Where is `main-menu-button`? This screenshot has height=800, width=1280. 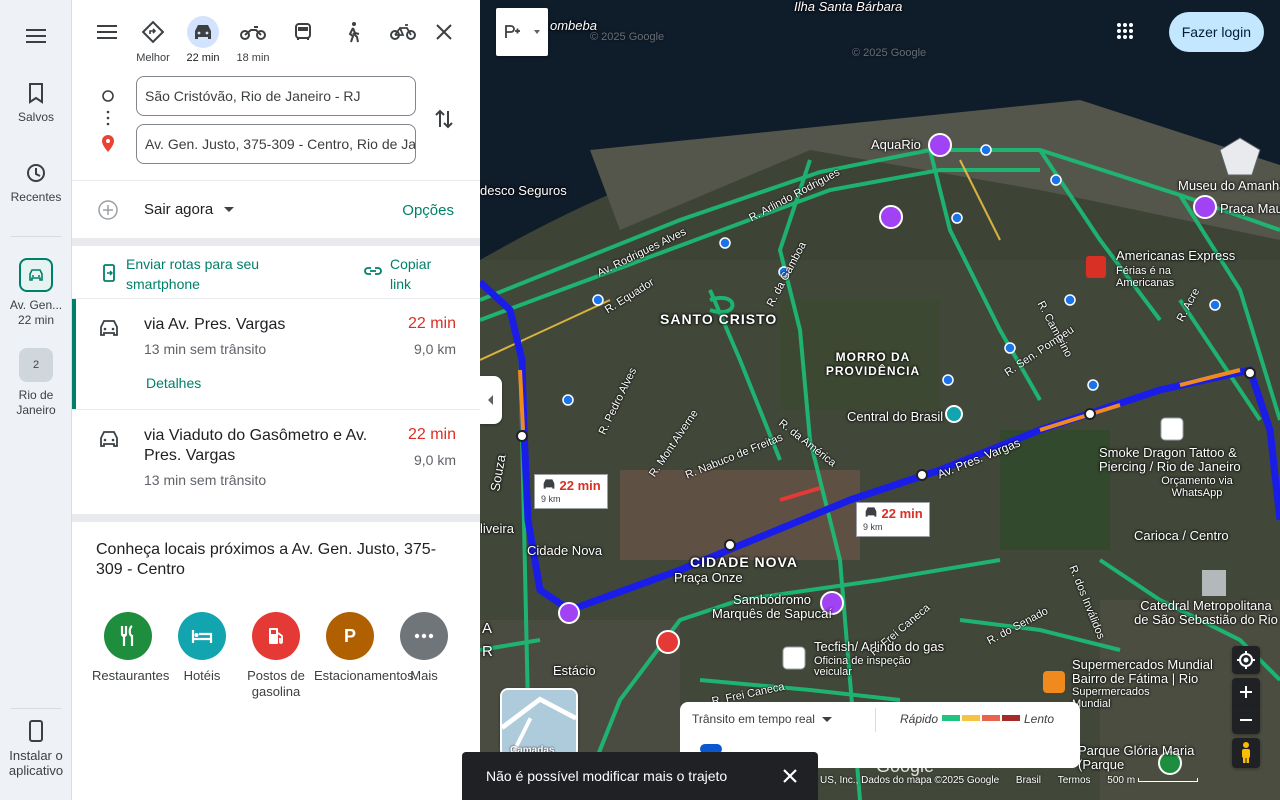
main-menu-button is located at coordinates (36, 36).